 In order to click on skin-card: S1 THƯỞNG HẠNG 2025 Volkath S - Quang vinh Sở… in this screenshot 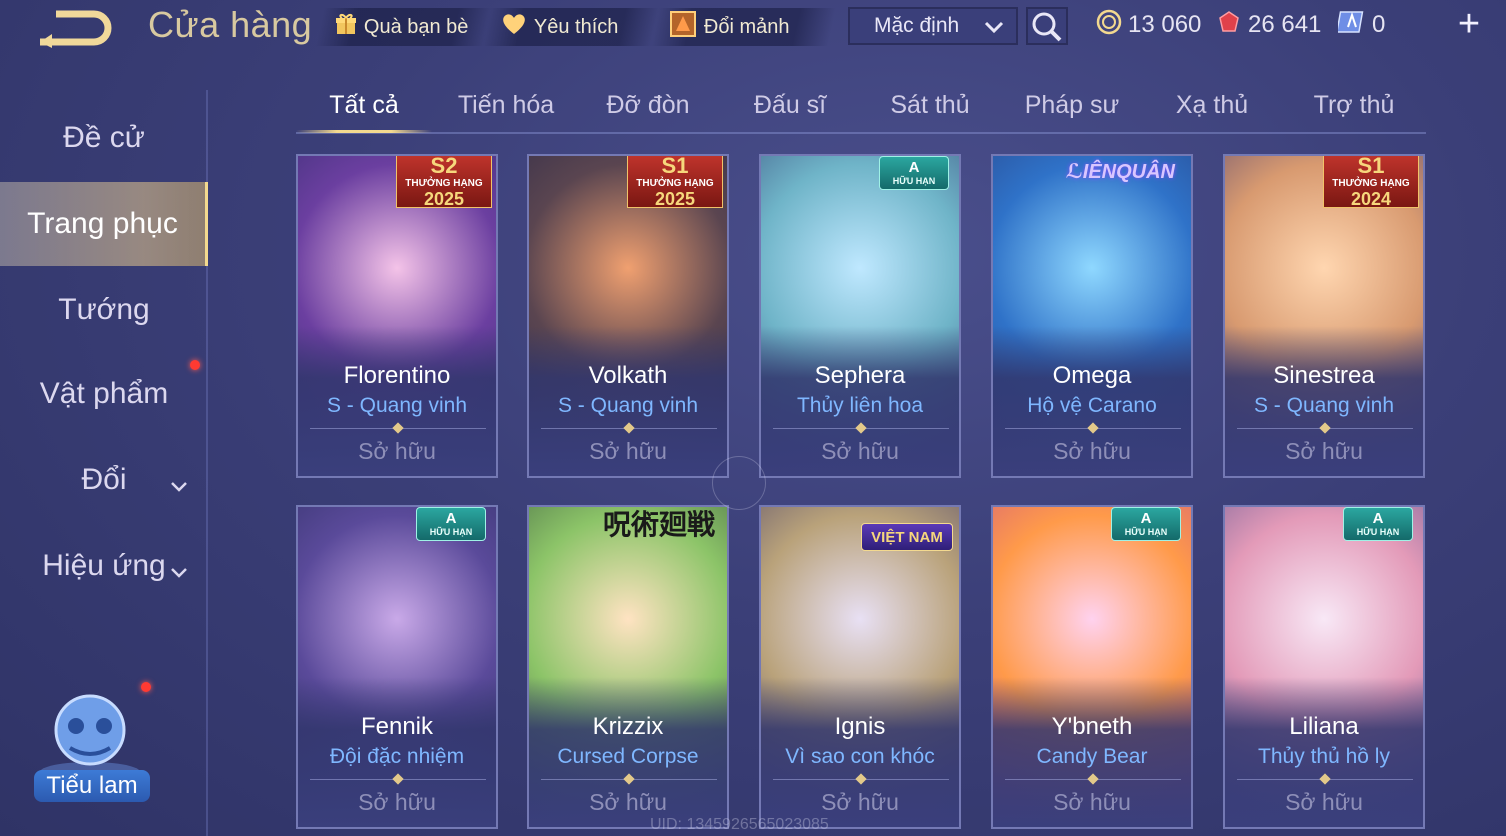, I will do `click(628, 316)`.